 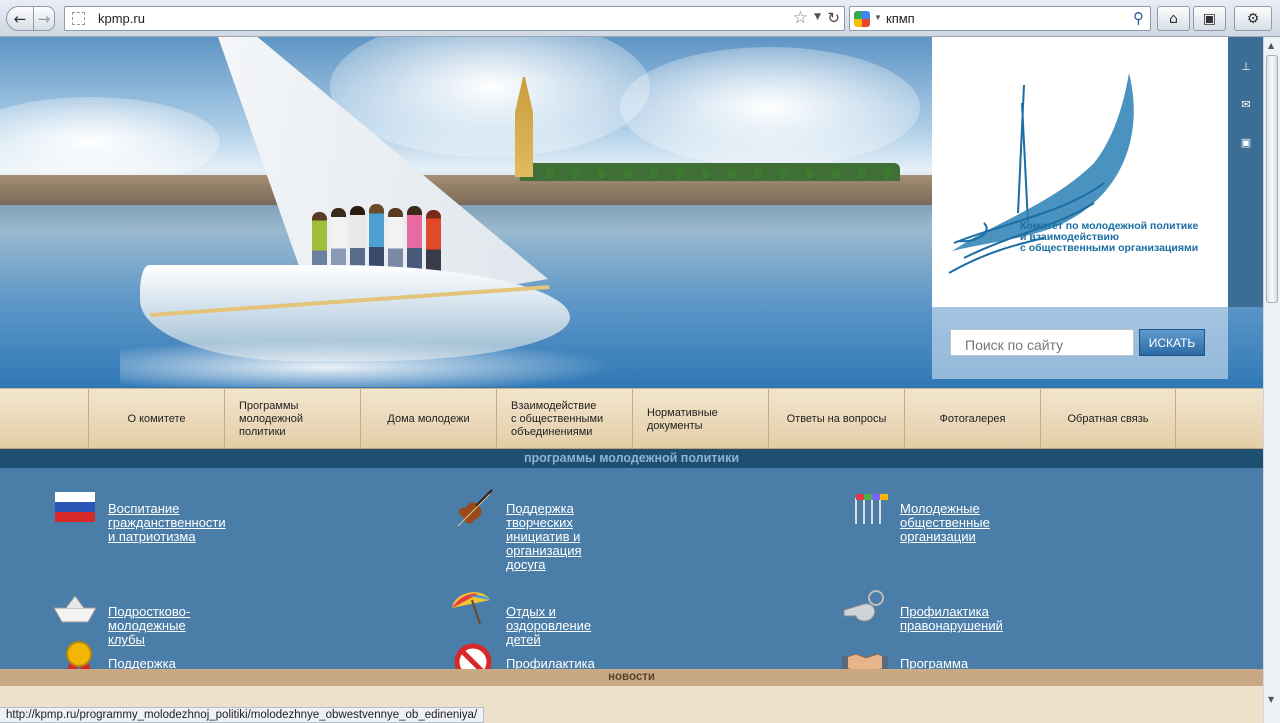 I want to click on committee-logo-icon, so click(x=1089, y=183).